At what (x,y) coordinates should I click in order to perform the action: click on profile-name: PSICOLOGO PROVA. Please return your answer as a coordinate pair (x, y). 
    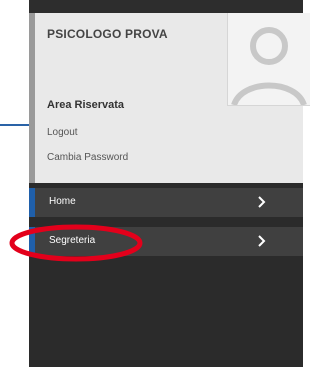
    Looking at the image, I should click on (107, 34).